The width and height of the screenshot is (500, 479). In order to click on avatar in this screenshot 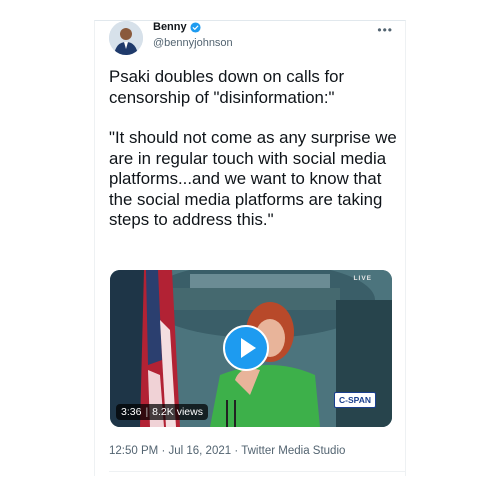, I will do `click(126, 38)`.